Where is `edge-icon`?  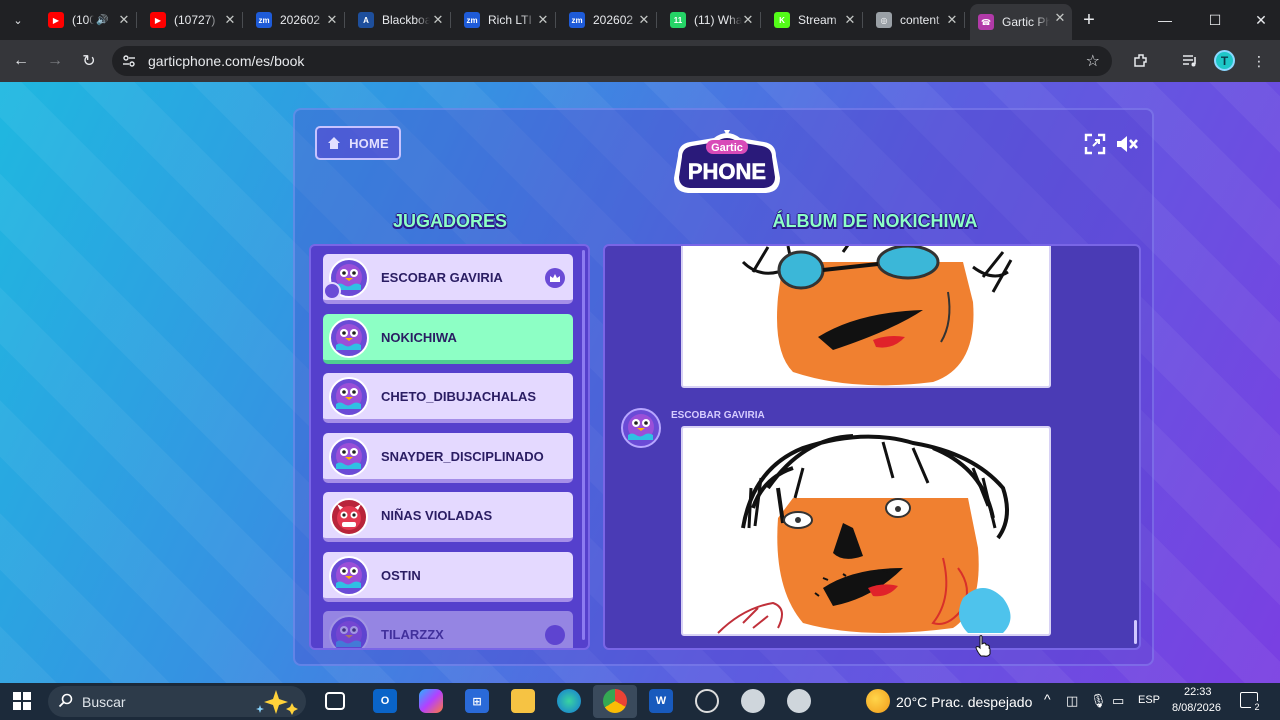
edge-icon is located at coordinates (569, 701).